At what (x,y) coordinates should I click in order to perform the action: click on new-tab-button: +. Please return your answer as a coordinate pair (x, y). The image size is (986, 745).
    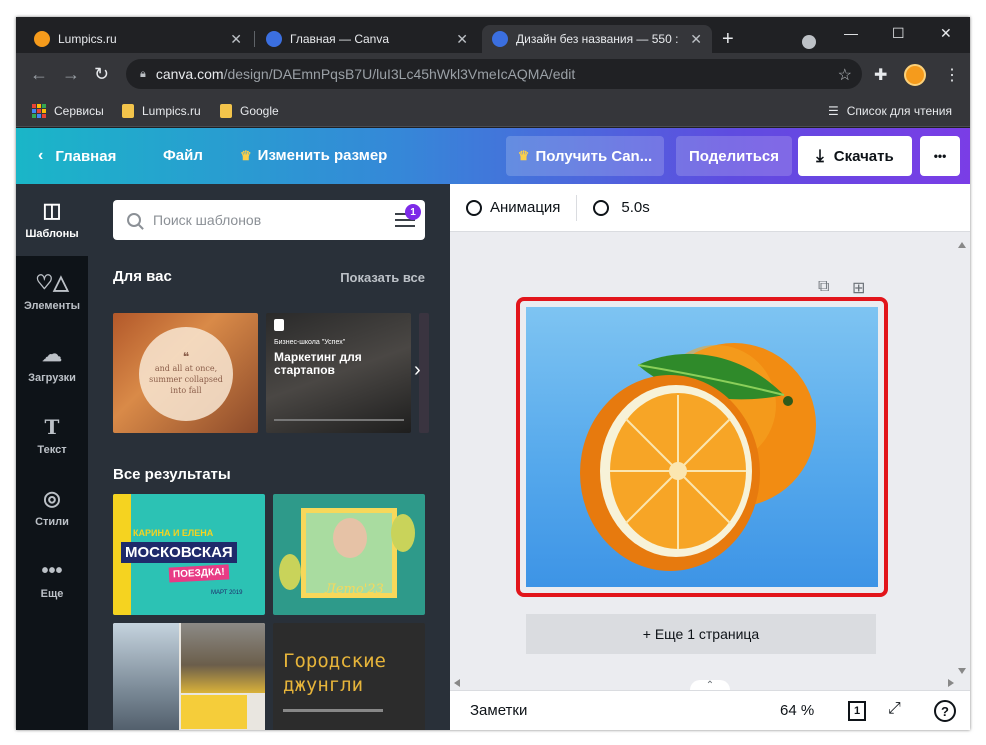
    Looking at the image, I should click on (728, 39).